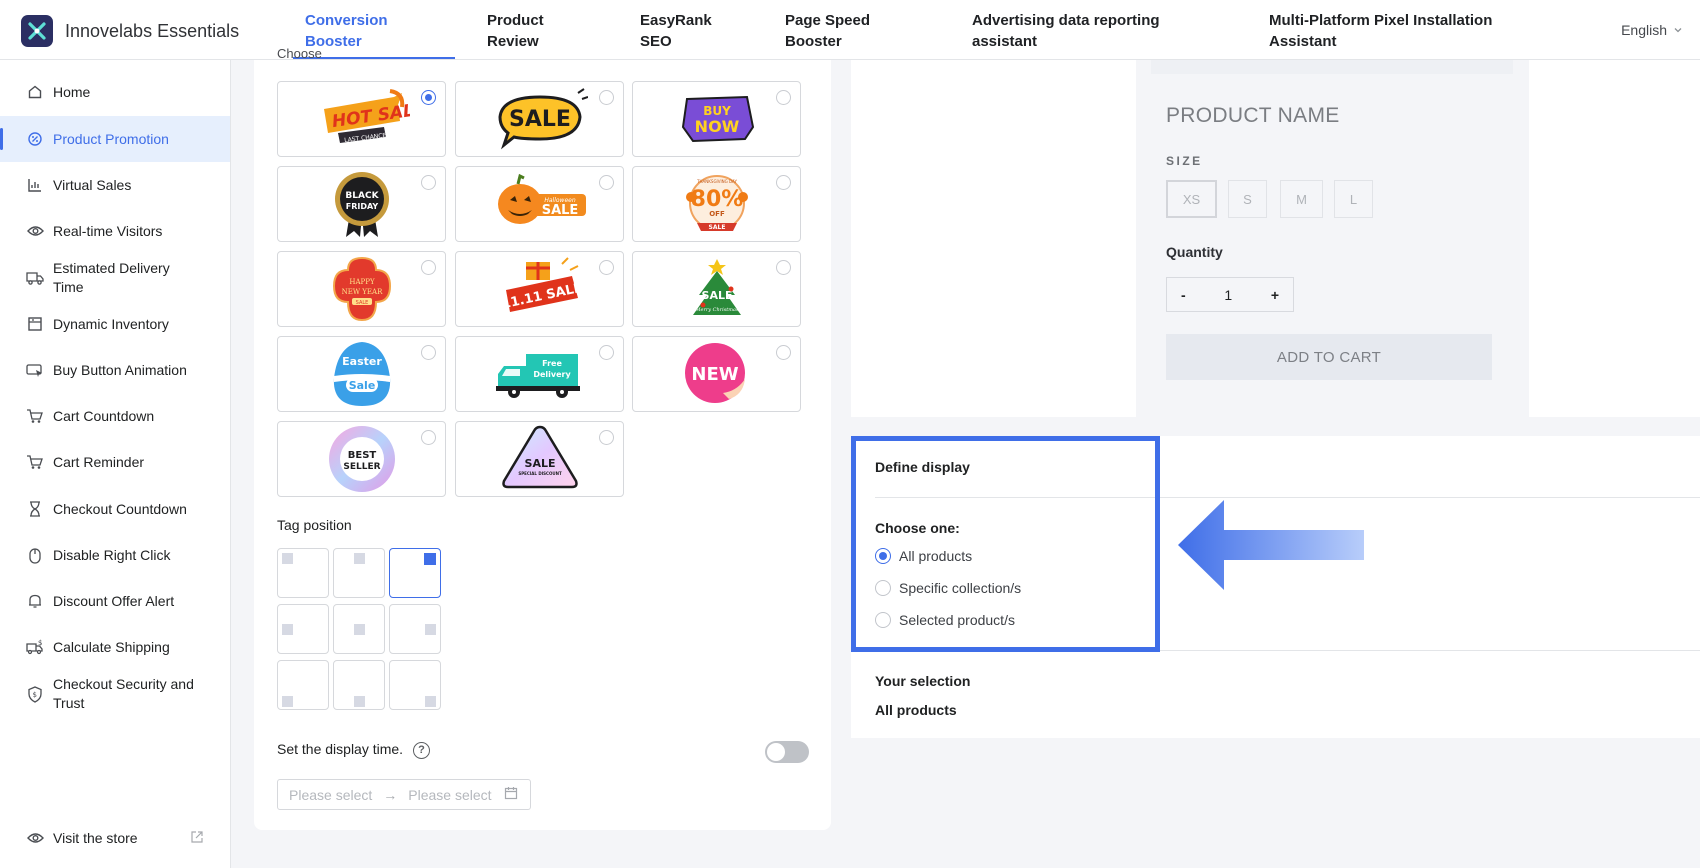  I want to click on size-label: SIZE, so click(1184, 161).